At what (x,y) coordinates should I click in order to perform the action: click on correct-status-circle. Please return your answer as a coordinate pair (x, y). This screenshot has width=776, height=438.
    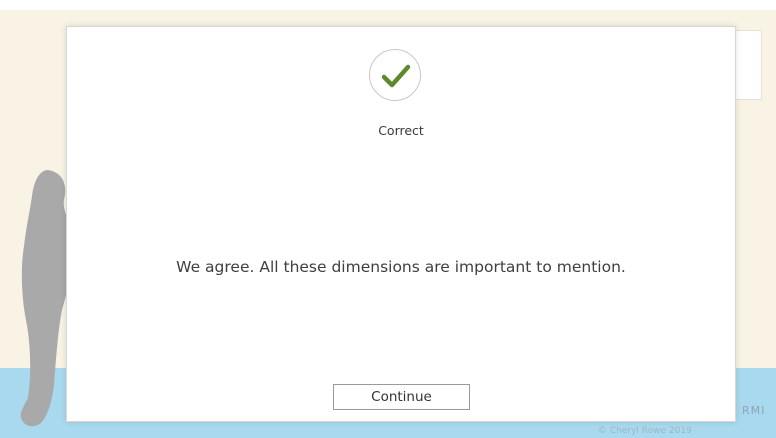
    Looking at the image, I should click on (395, 75).